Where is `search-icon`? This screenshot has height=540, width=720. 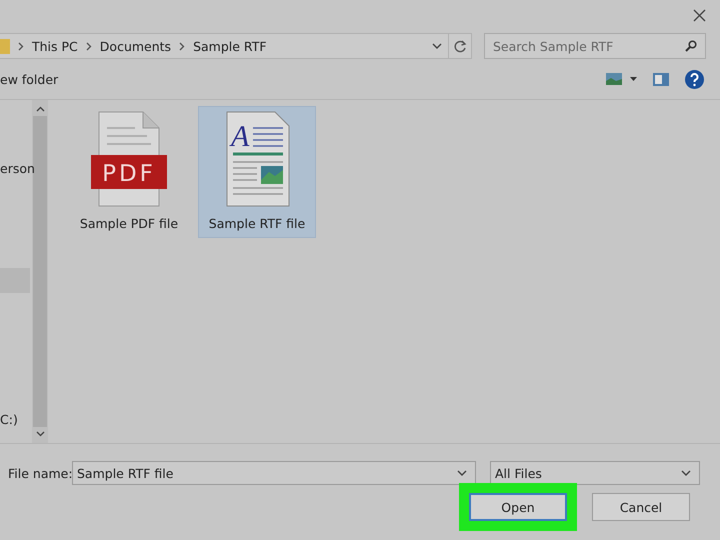 search-icon is located at coordinates (691, 46).